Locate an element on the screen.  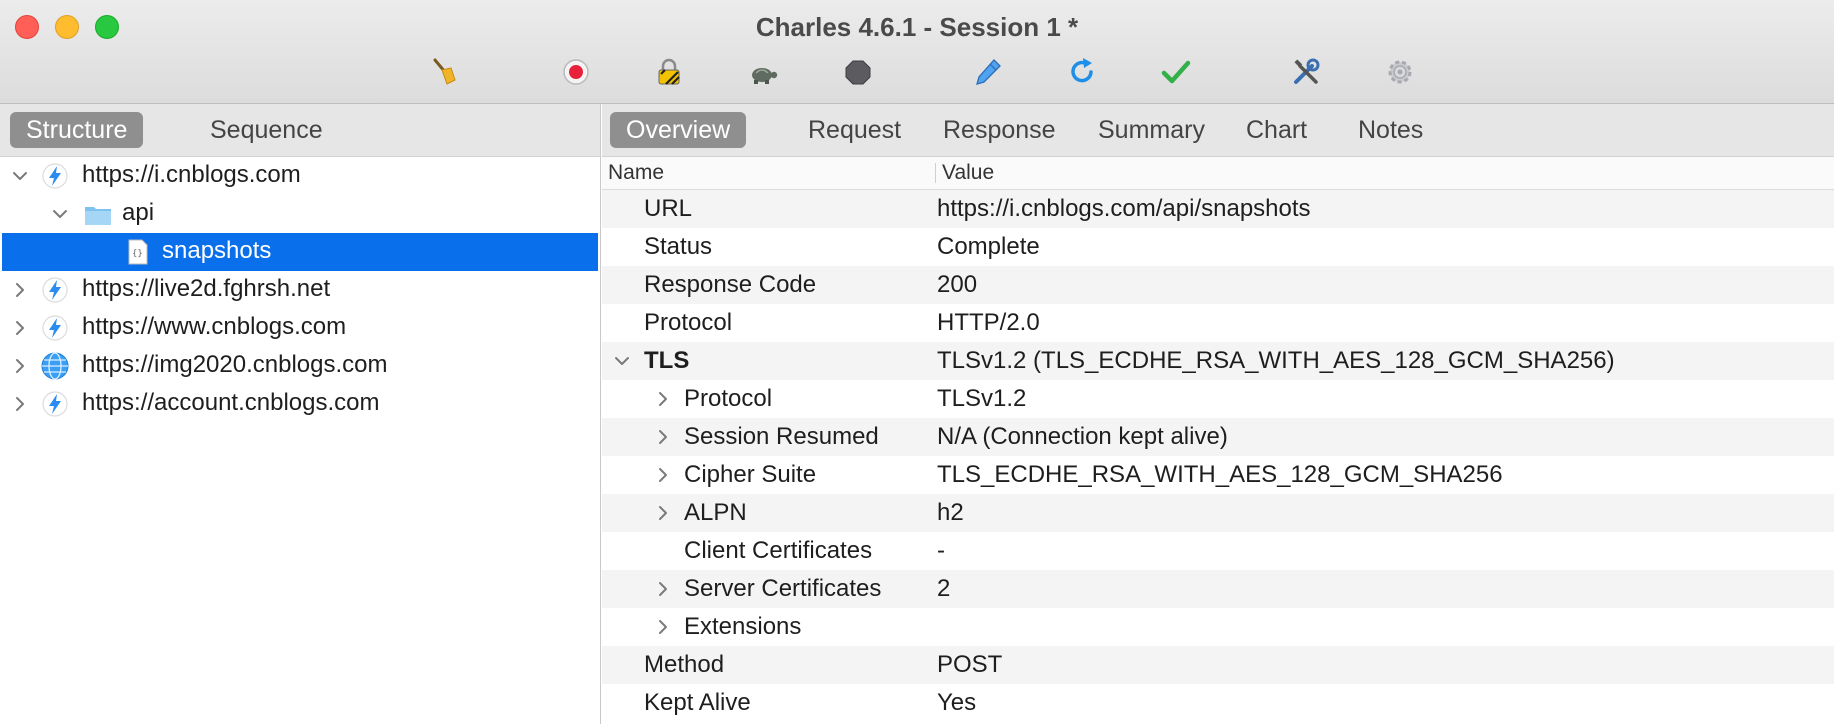
tree-node: https://live2d.fghrsh.net is located at coordinates (299, 290).